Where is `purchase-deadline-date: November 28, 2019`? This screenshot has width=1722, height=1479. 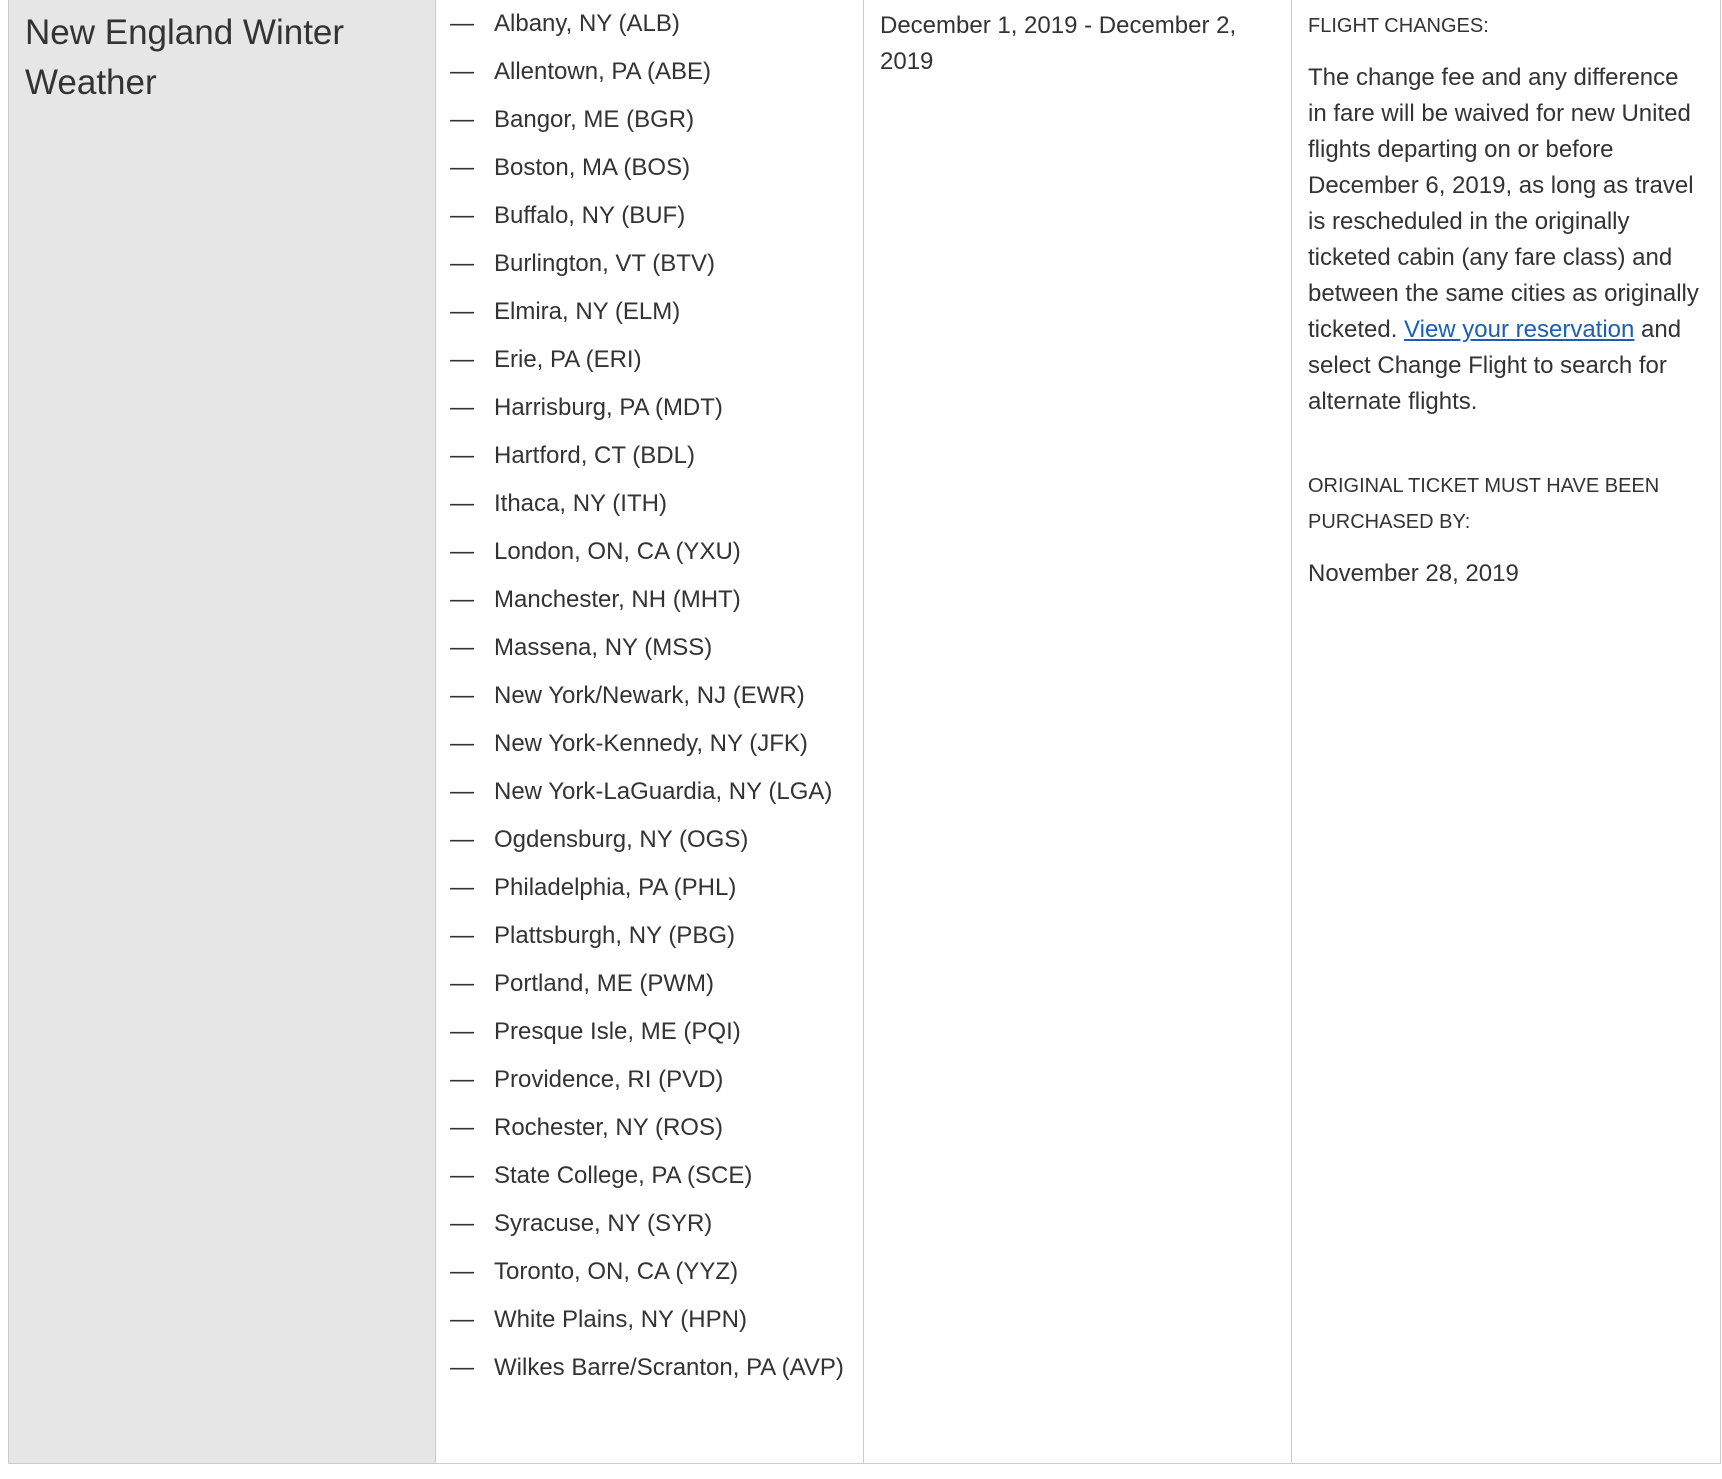 purchase-deadline-date: November 28, 2019 is located at coordinates (1413, 573).